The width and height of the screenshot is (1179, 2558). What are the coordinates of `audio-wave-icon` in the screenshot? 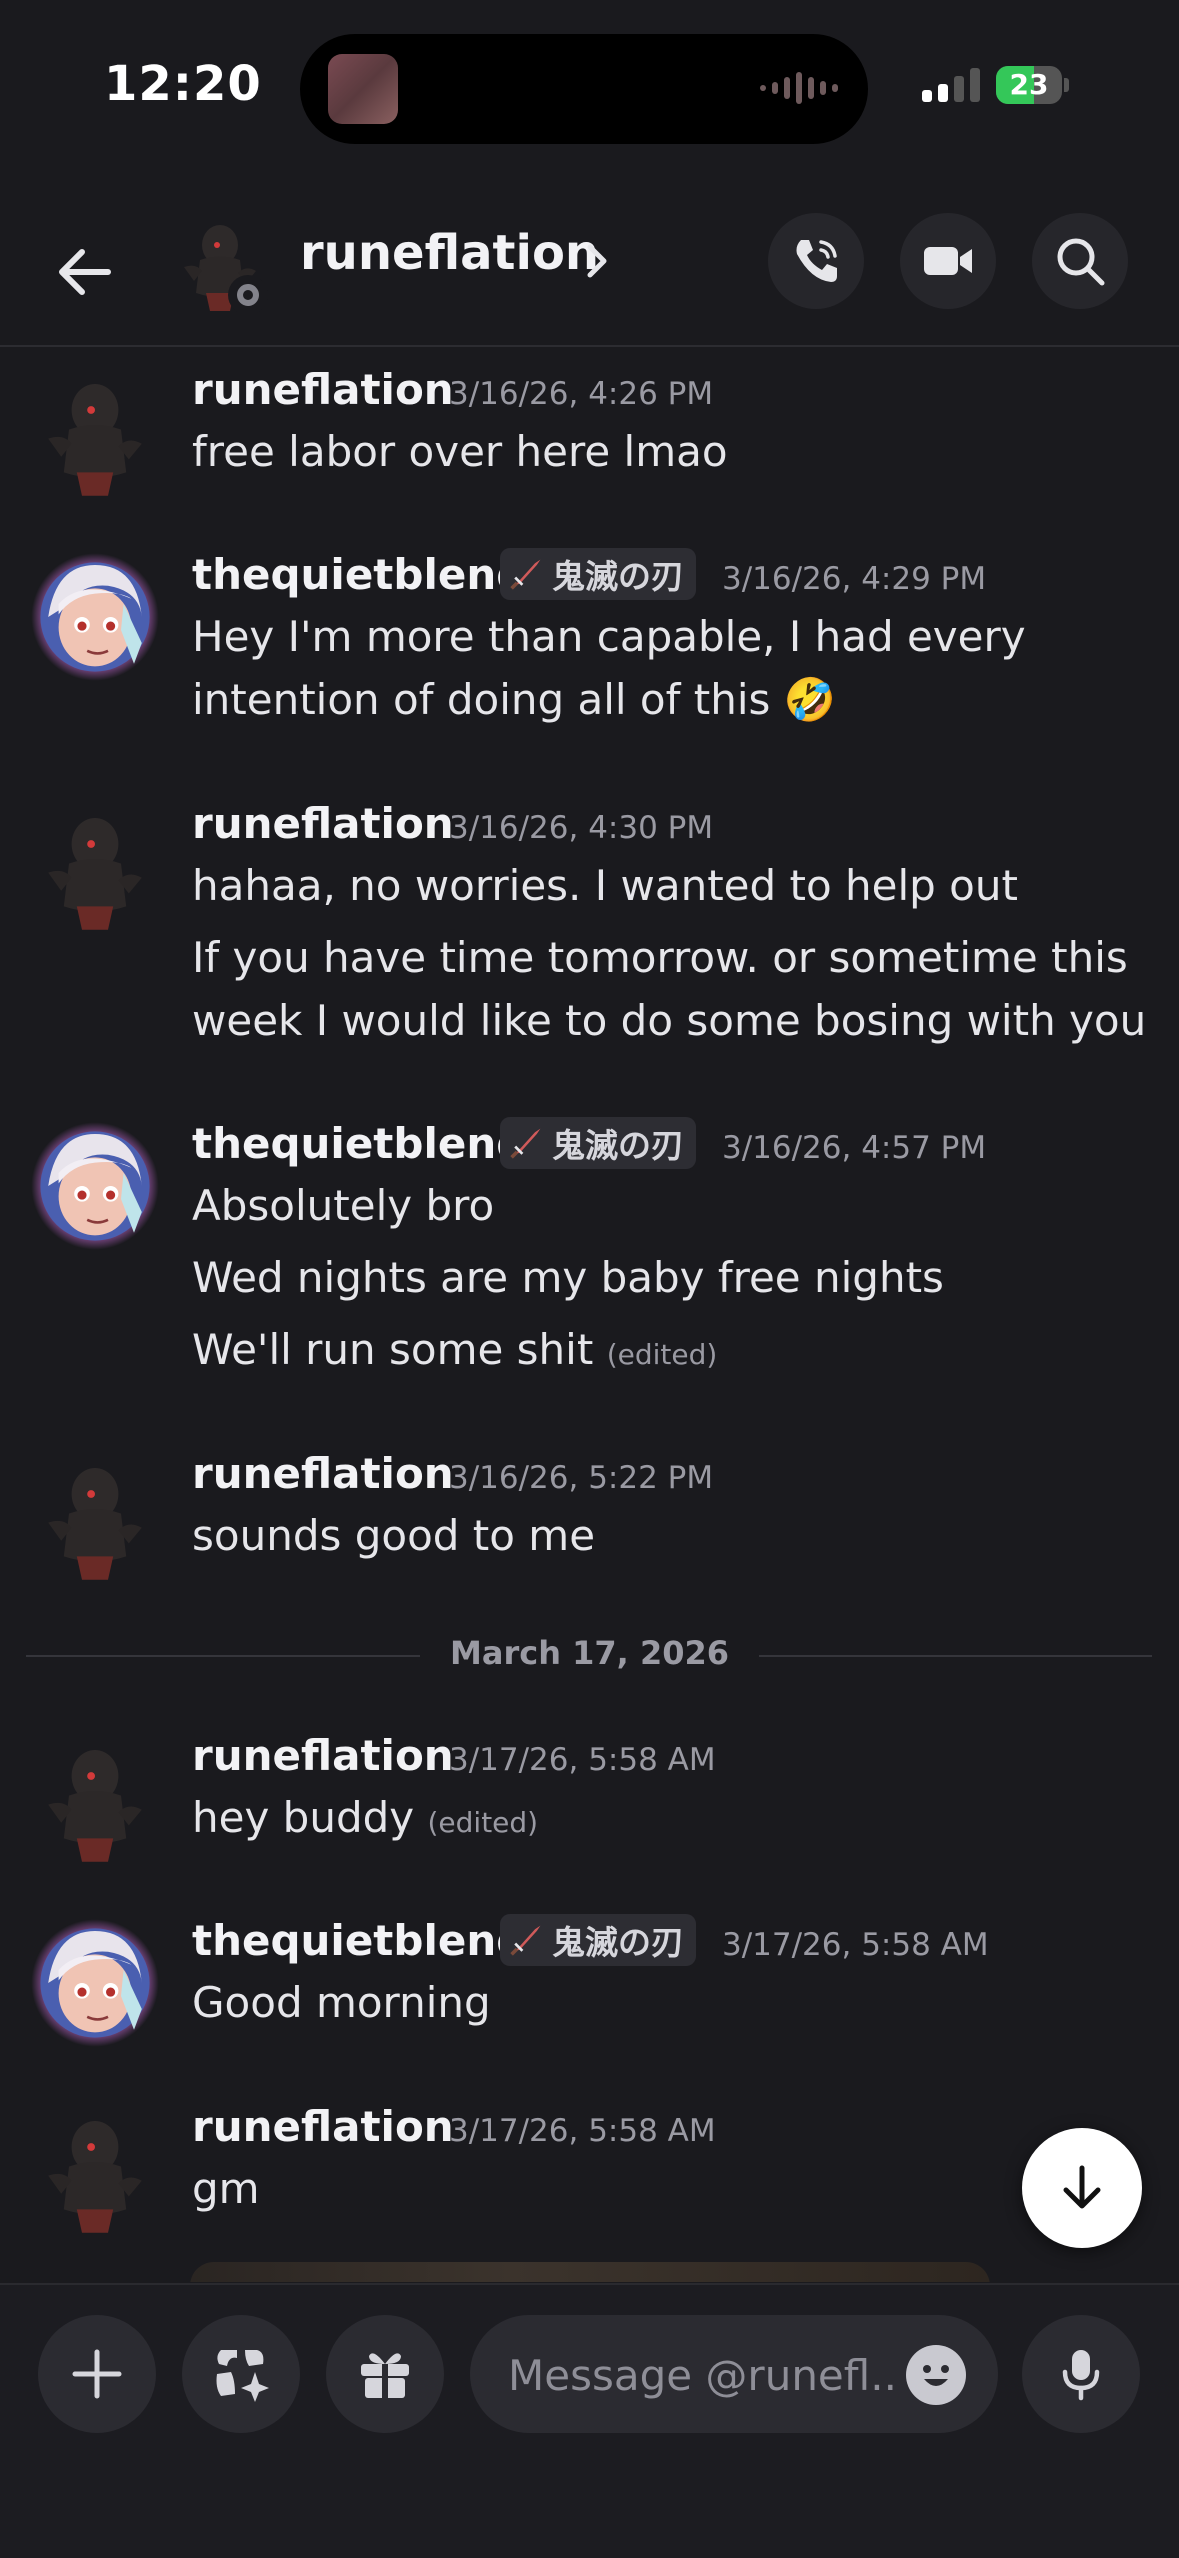 It's located at (799, 88).